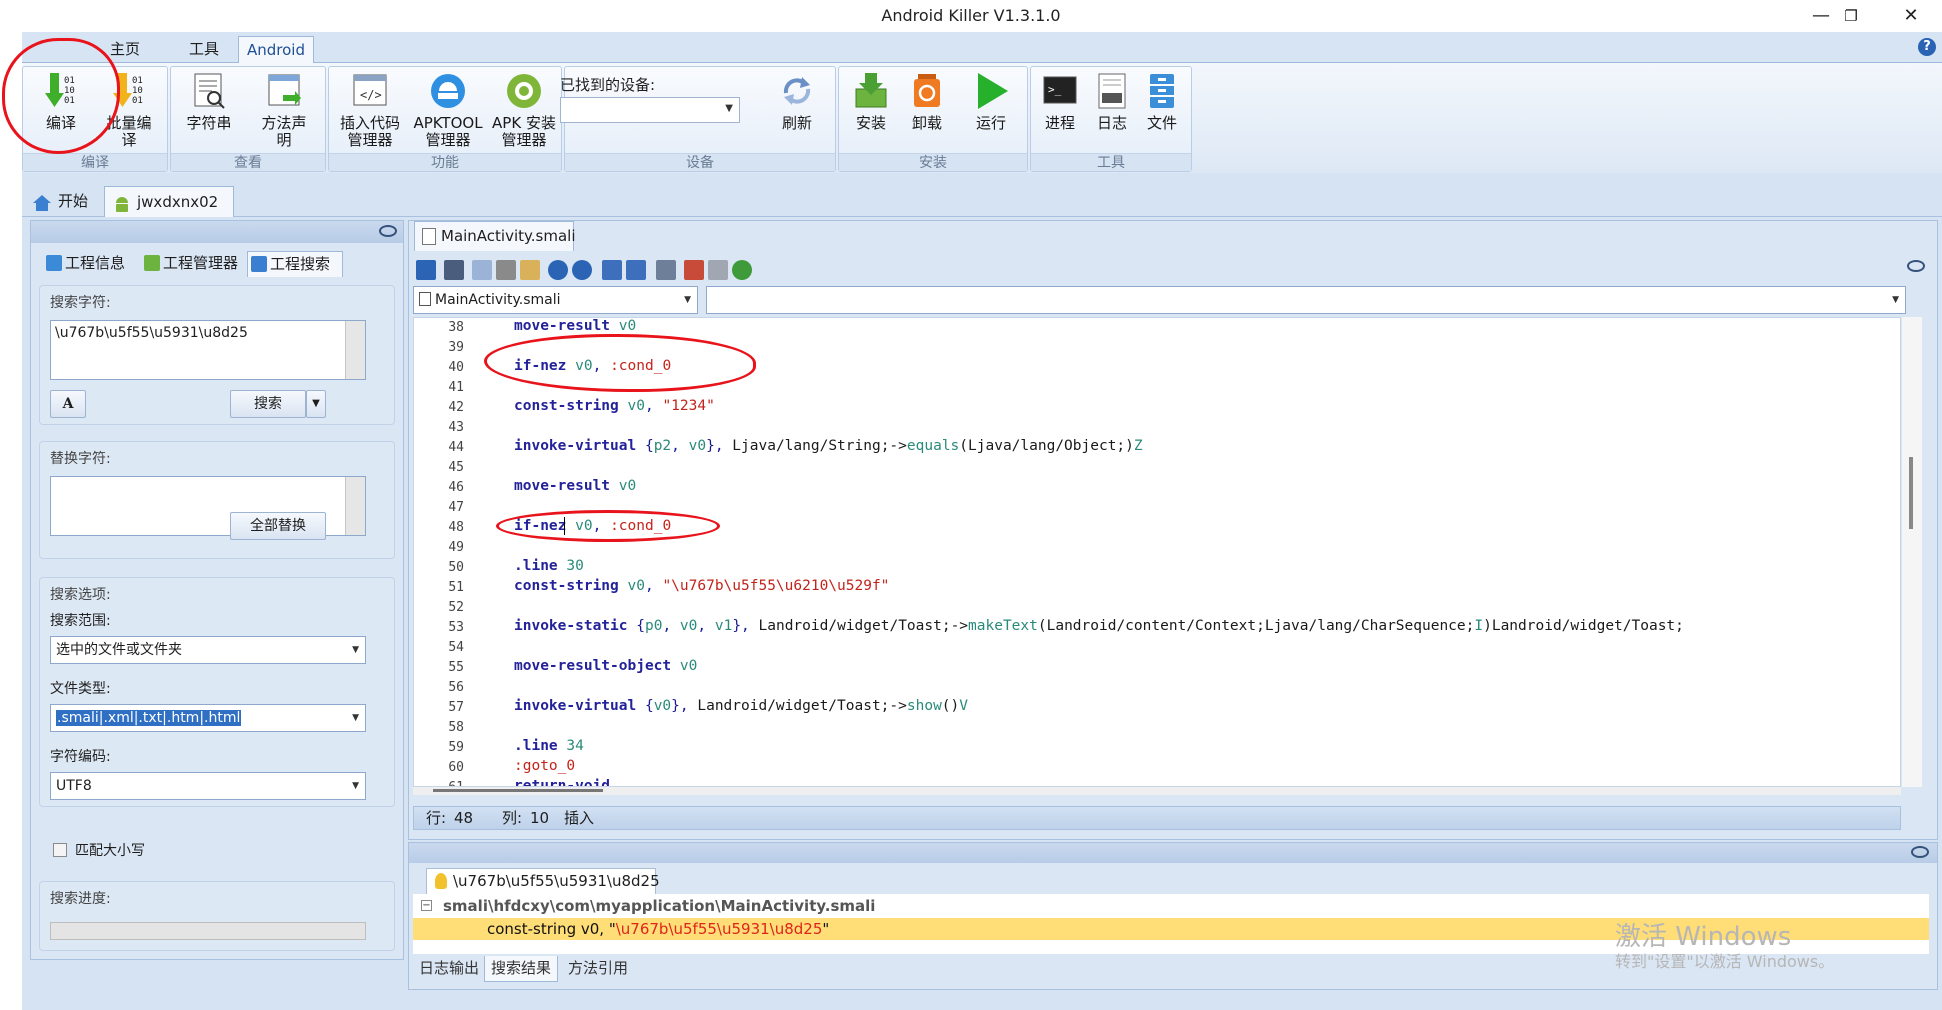 Image resolution: width=1942 pixels, height=1010 pixels. Describe the element at coordinates (558, 270) in the screenshot. I see `undo-icon` at that location.